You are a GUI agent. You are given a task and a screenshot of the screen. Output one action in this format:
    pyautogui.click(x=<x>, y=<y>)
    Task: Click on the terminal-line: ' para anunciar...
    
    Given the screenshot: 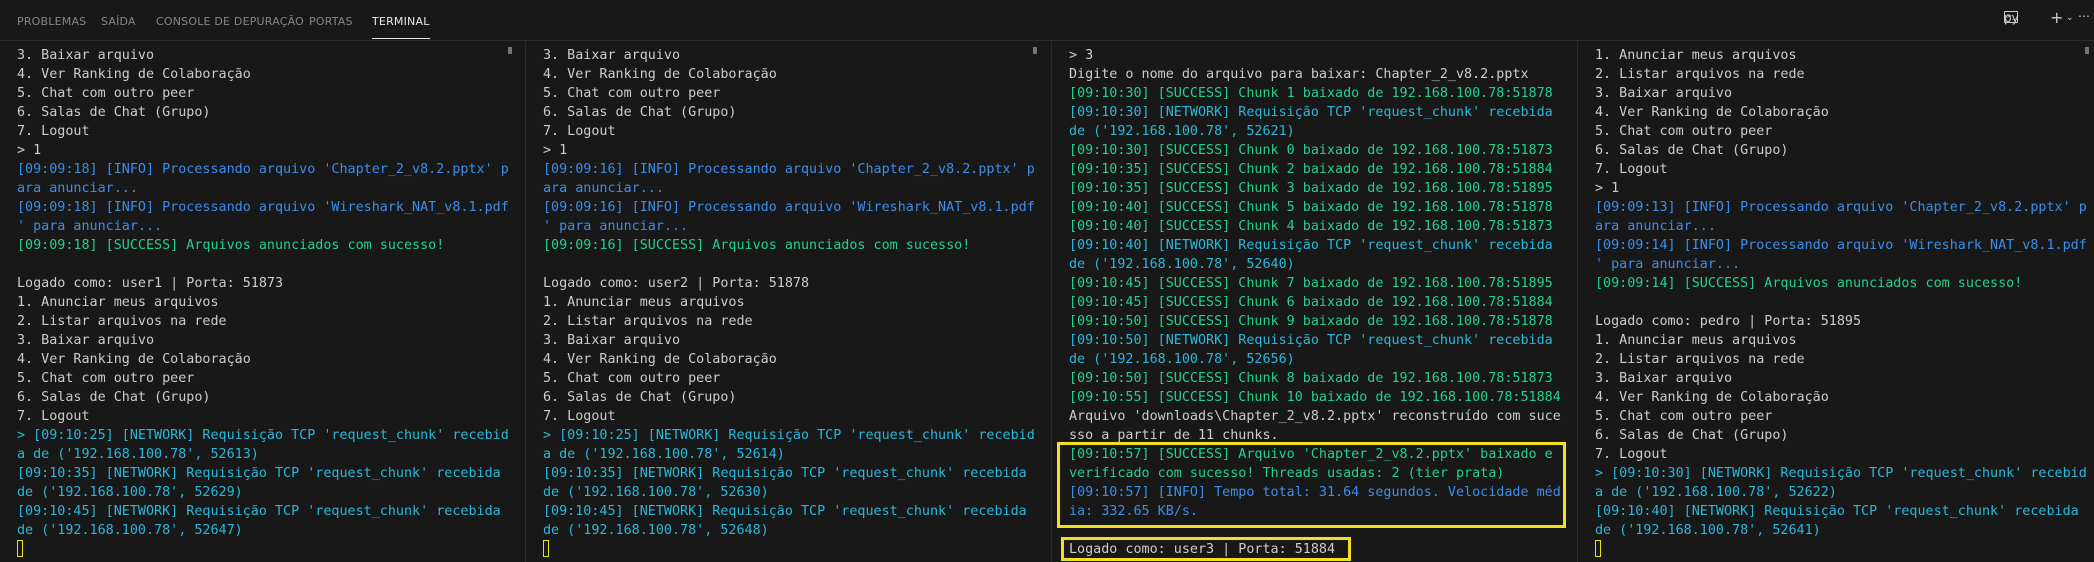 What is the action you would take?
    pyautogui.click(x=90, y=226)
    